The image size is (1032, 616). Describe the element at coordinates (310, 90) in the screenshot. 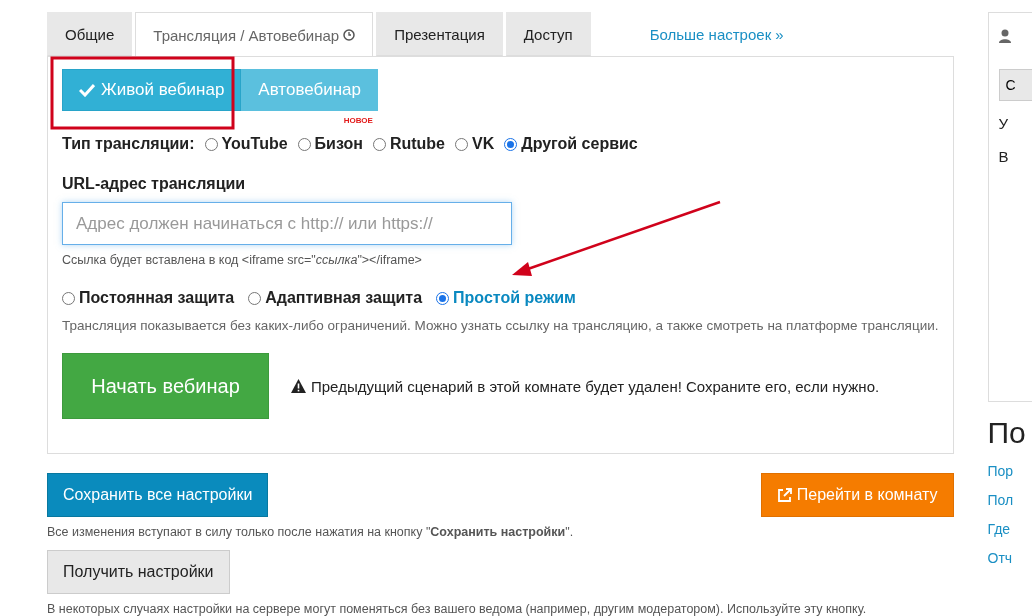

I see `mode-button: Автовебинар` at that location.